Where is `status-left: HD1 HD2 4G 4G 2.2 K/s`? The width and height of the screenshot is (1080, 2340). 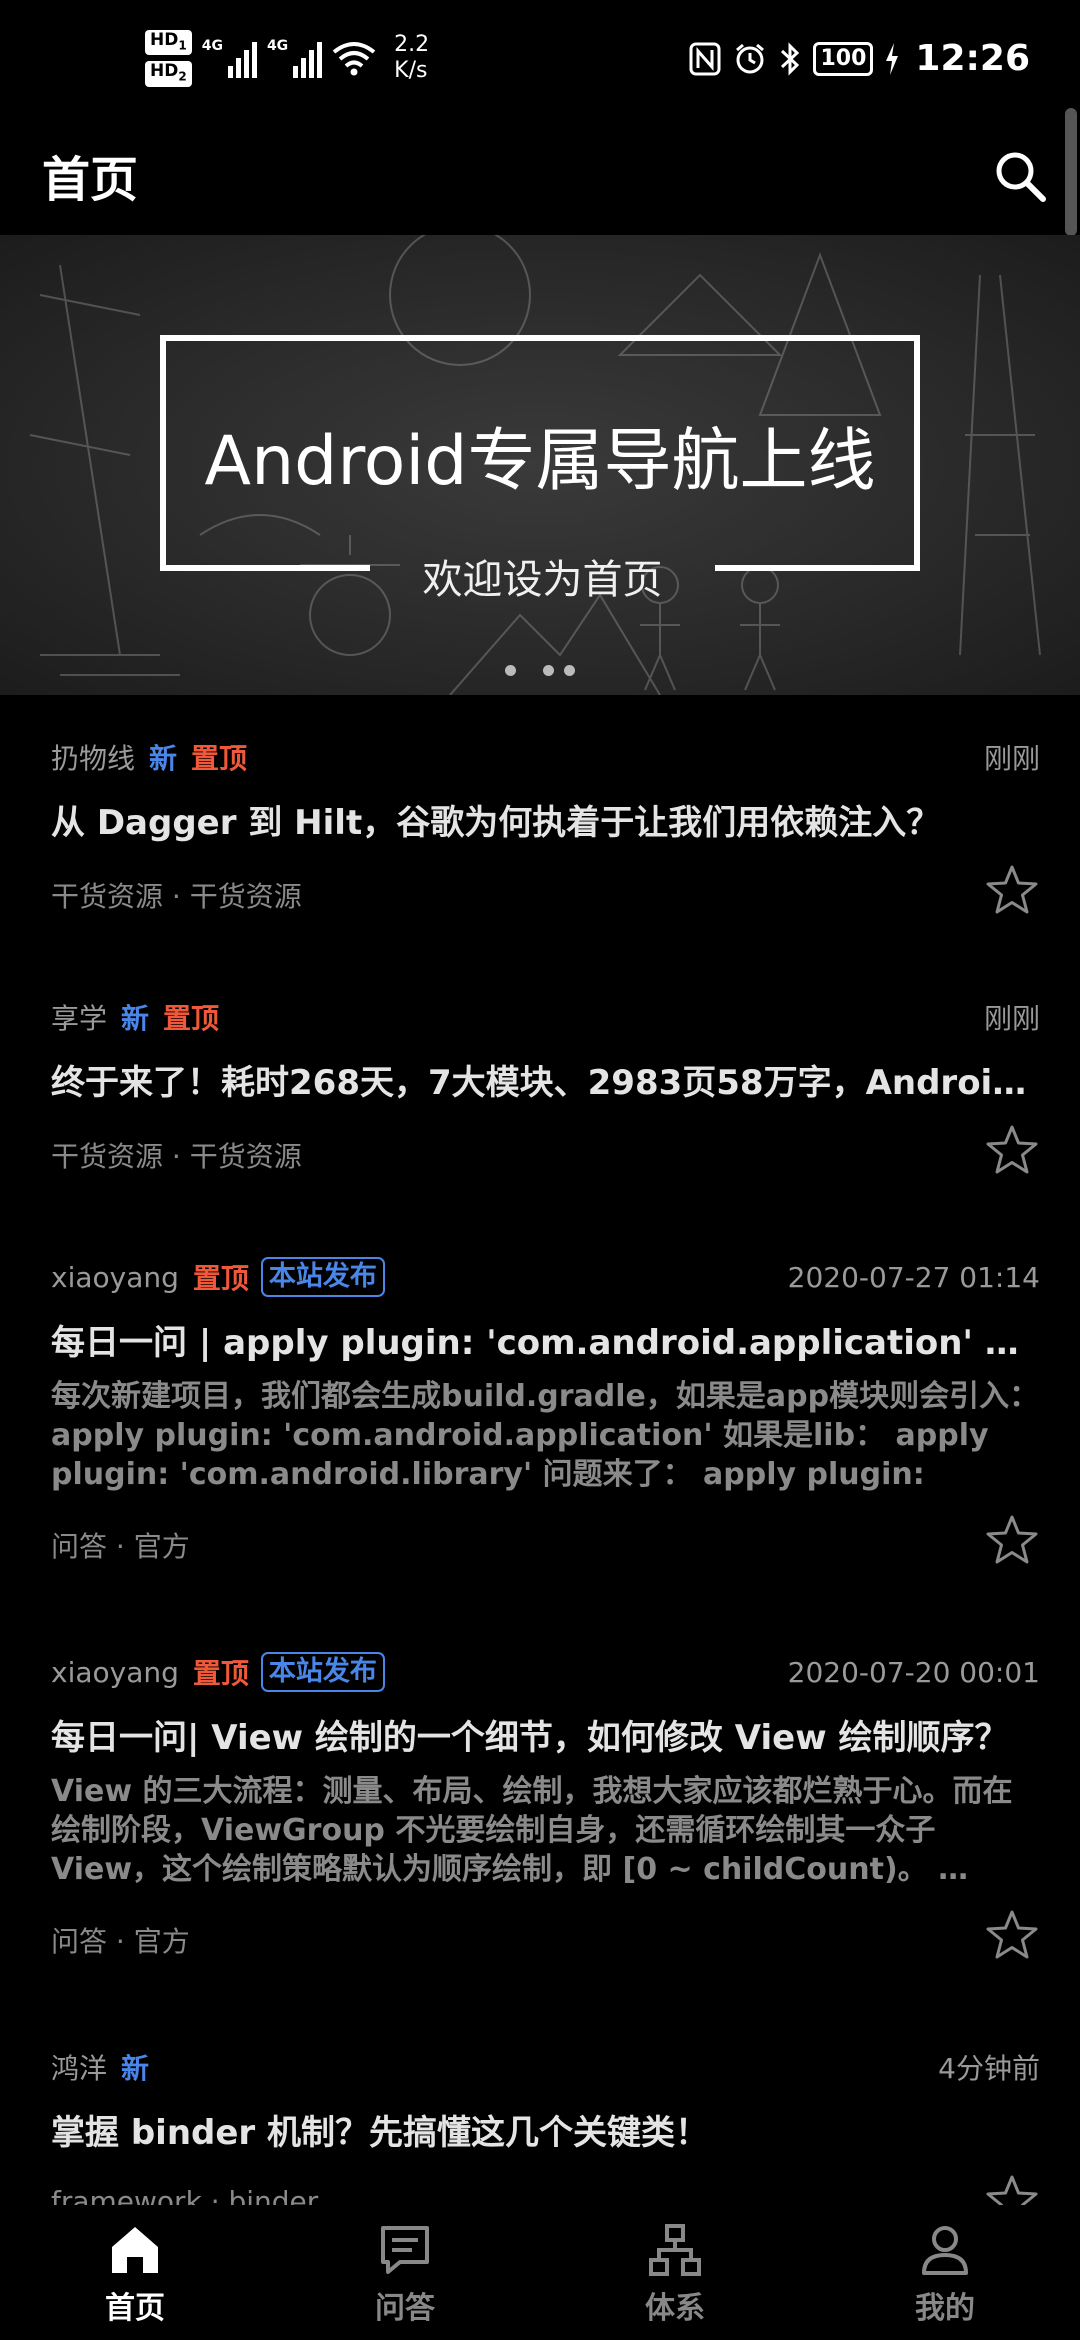 status-left: HD1 HD2 4G 4G 2.2 K/s is located at coordinates (287, 58).